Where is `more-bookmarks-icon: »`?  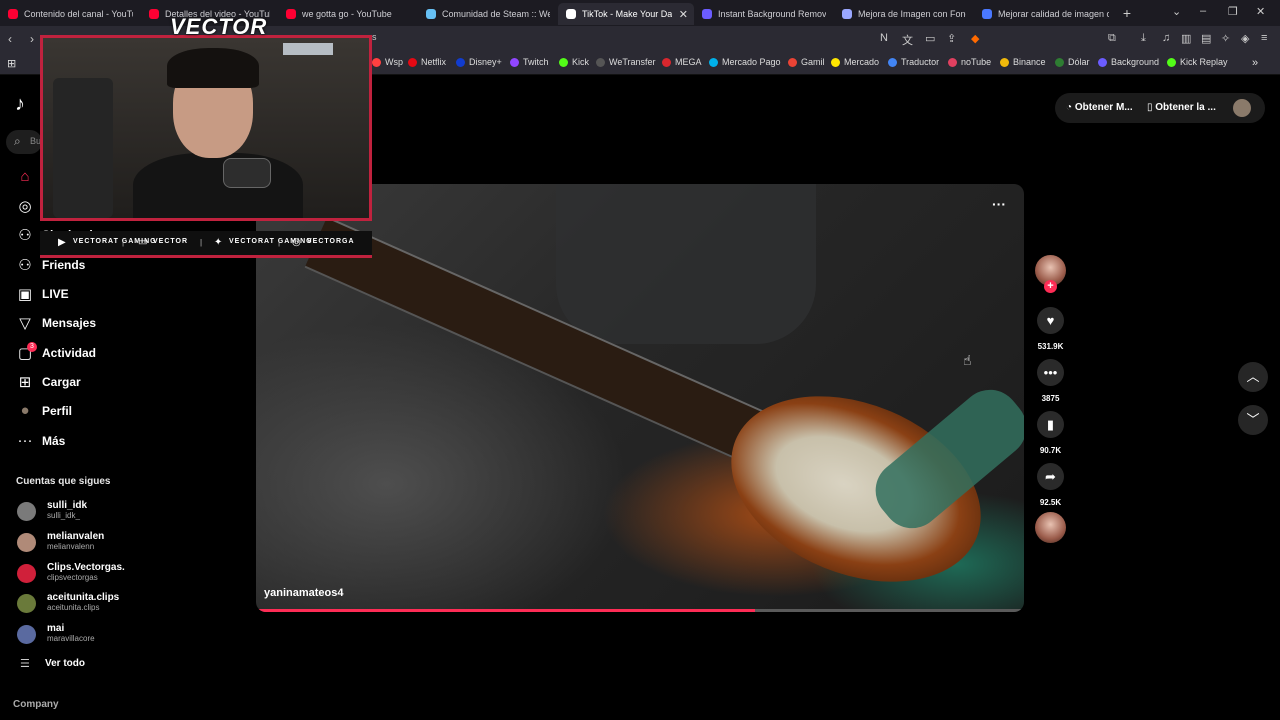 more-bookmarks-icon: » is located at coordinates (1255, 63).